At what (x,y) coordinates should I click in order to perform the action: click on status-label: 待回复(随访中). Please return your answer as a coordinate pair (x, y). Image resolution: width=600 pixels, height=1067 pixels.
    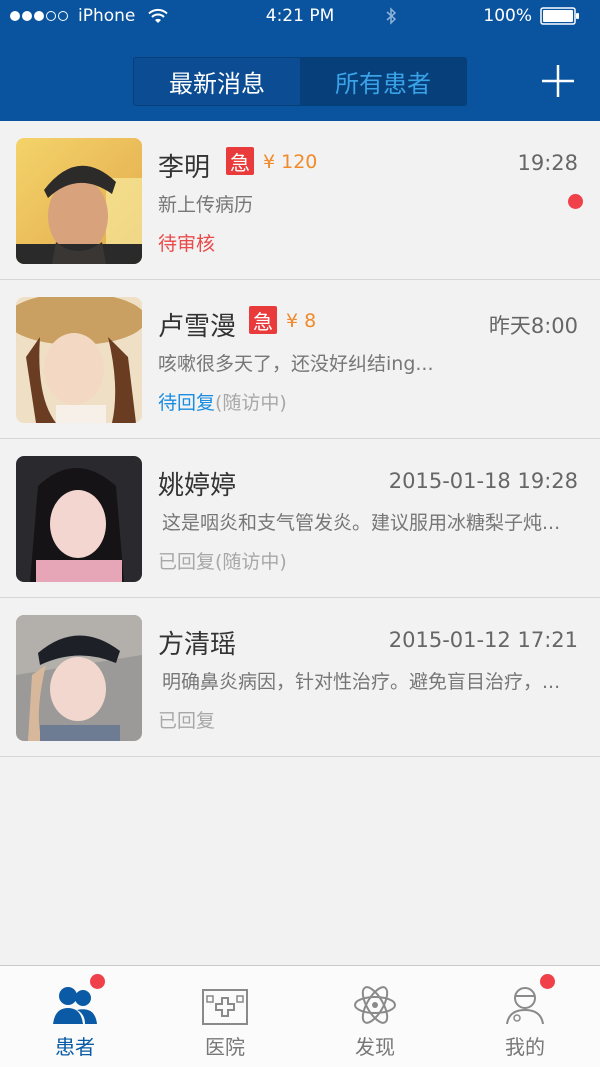
    Looking at the image, I should click on (222, 401).